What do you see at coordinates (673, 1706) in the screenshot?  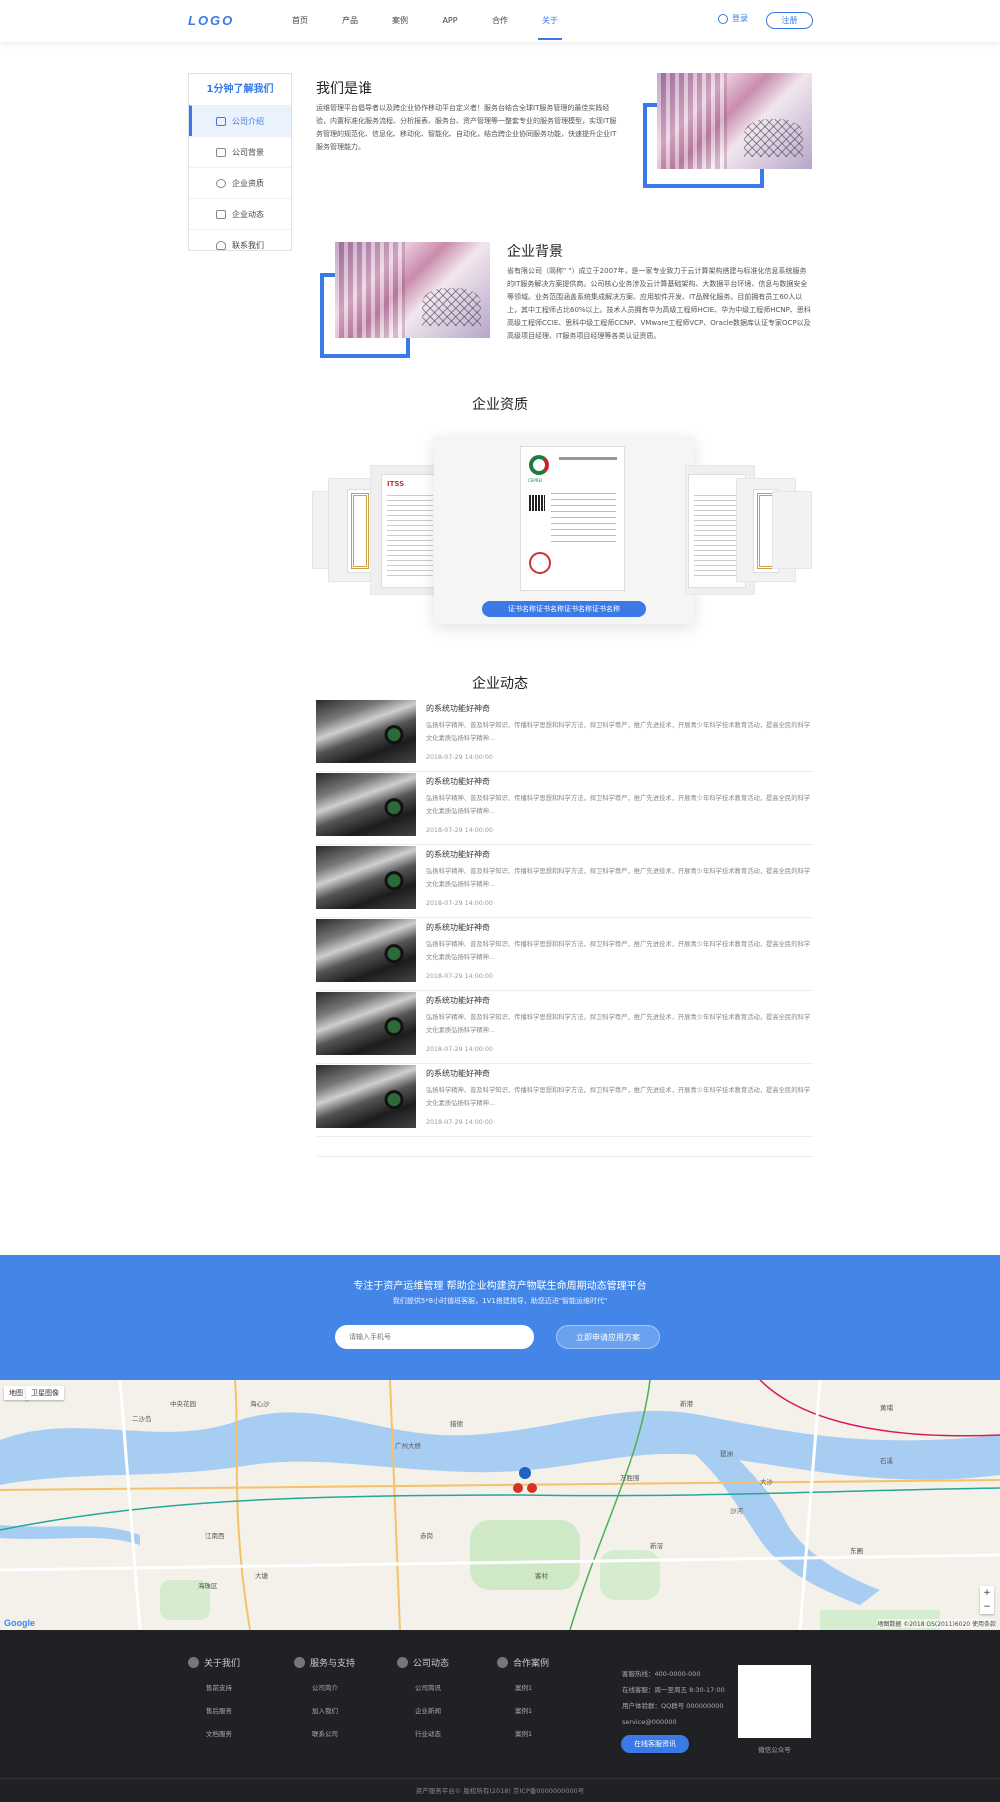 I see `contact-qq-group: 用户体验群：QQ群号 000000000` at bounding box center [673, 1706].